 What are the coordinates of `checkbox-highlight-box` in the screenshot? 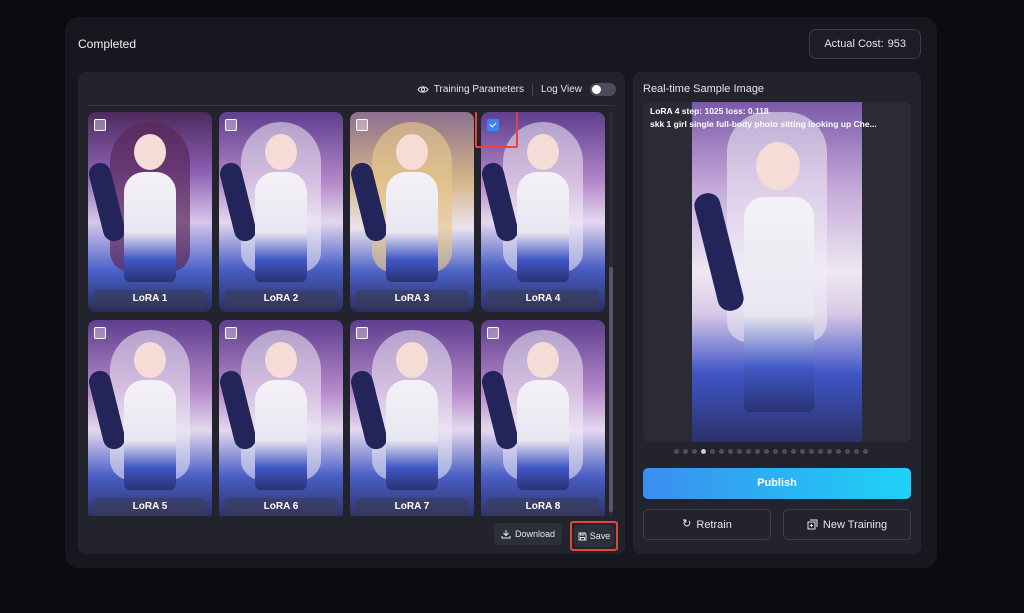 It's located at (496, 130).